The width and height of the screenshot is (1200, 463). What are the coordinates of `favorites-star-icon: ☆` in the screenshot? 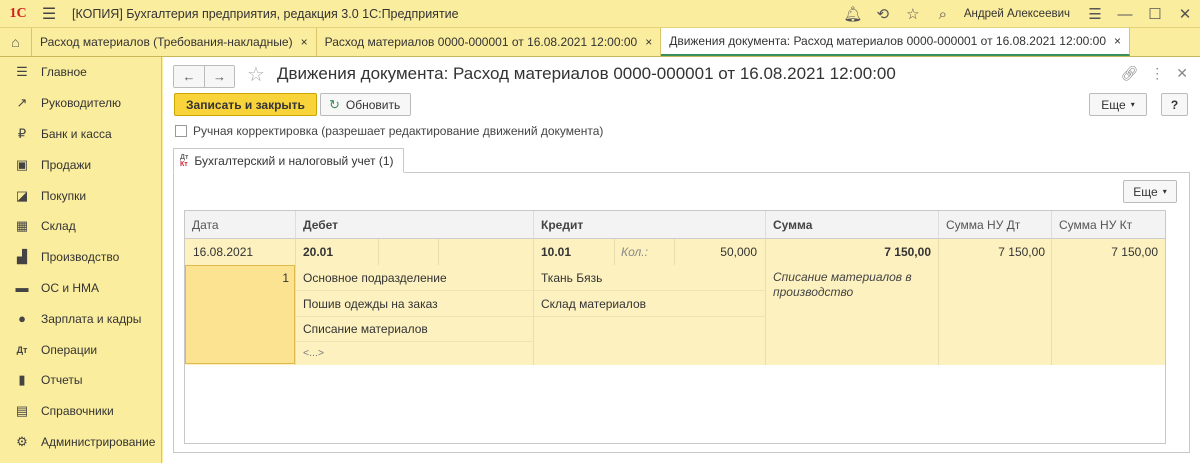 It's located at (913, 14).